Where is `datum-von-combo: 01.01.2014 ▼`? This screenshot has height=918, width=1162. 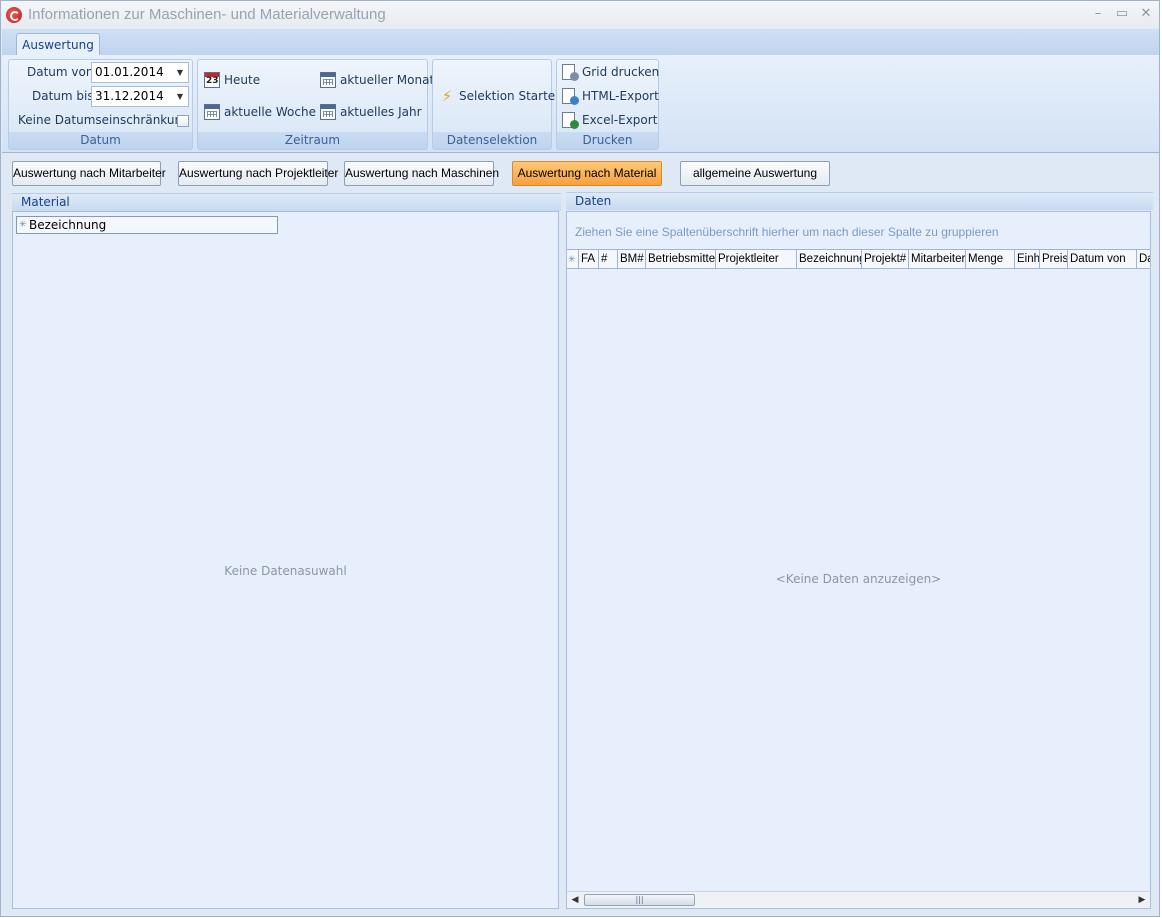
datum-von-combo: 01.01.2014 ▼ is located at coordinates (140, 72).